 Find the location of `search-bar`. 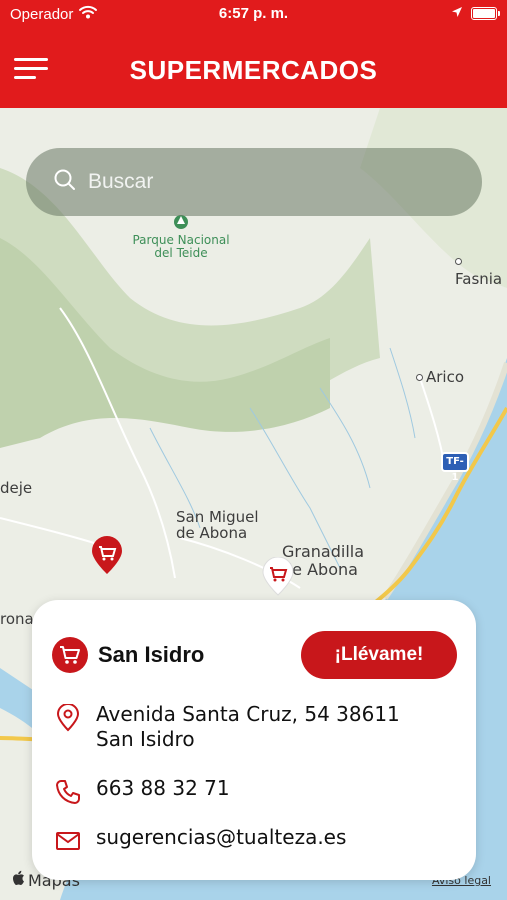

search-bar is located at coordinates (254, 182).